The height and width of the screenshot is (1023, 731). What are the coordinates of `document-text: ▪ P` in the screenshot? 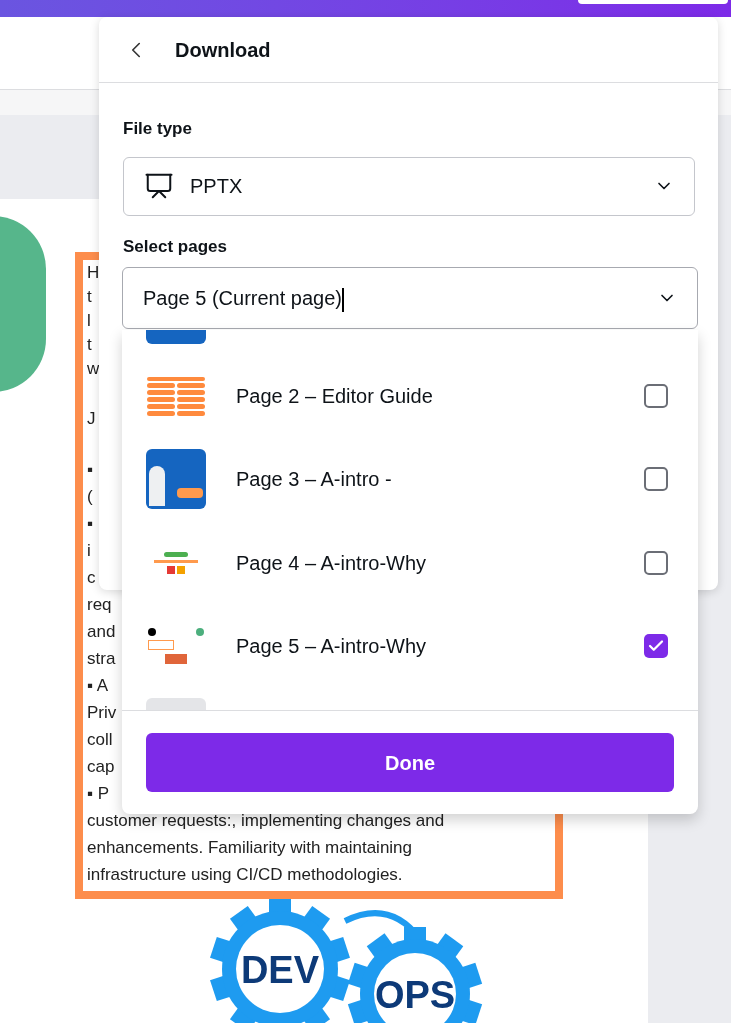 It's located at (98, 794).